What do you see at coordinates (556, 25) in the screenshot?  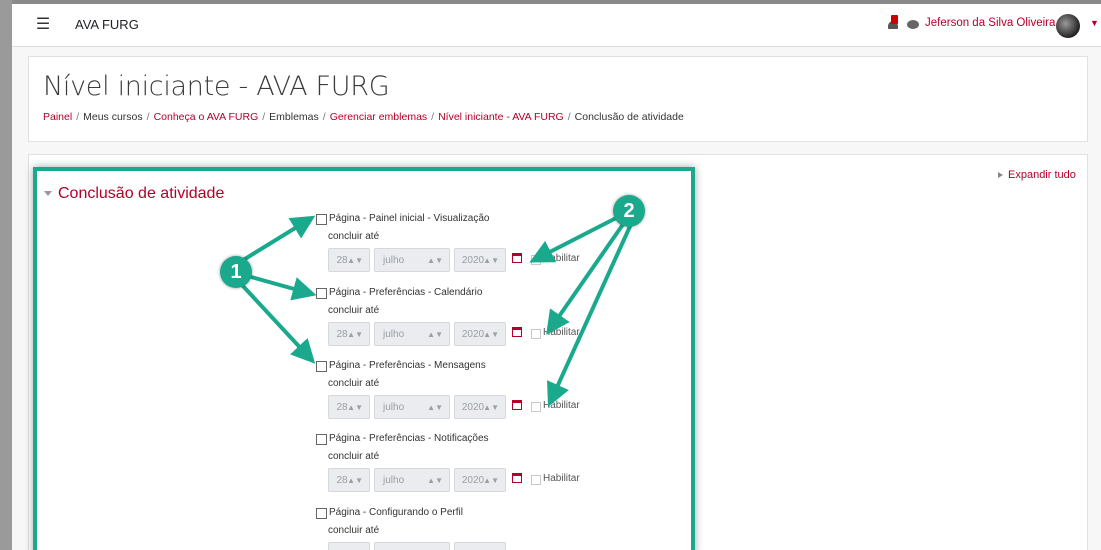 I see `top-navbar: ☰ AVA FURG Jeferson da Silva Oliveira ▼` at bounding box center [556, 25].